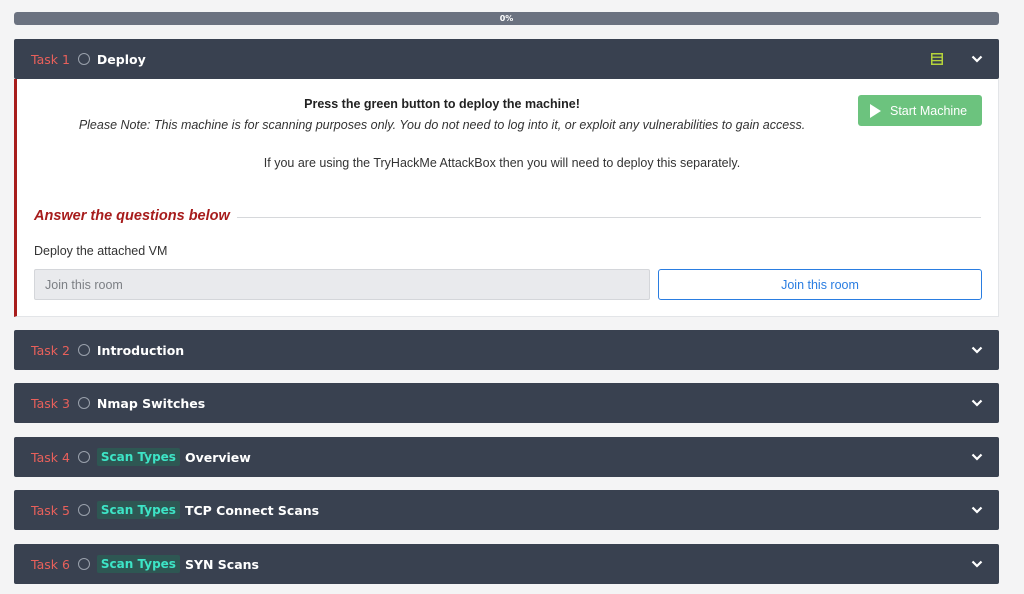 This screenshot has width=1024, height=594. I want to click on progress-bar: 0%, so click(506, 18).